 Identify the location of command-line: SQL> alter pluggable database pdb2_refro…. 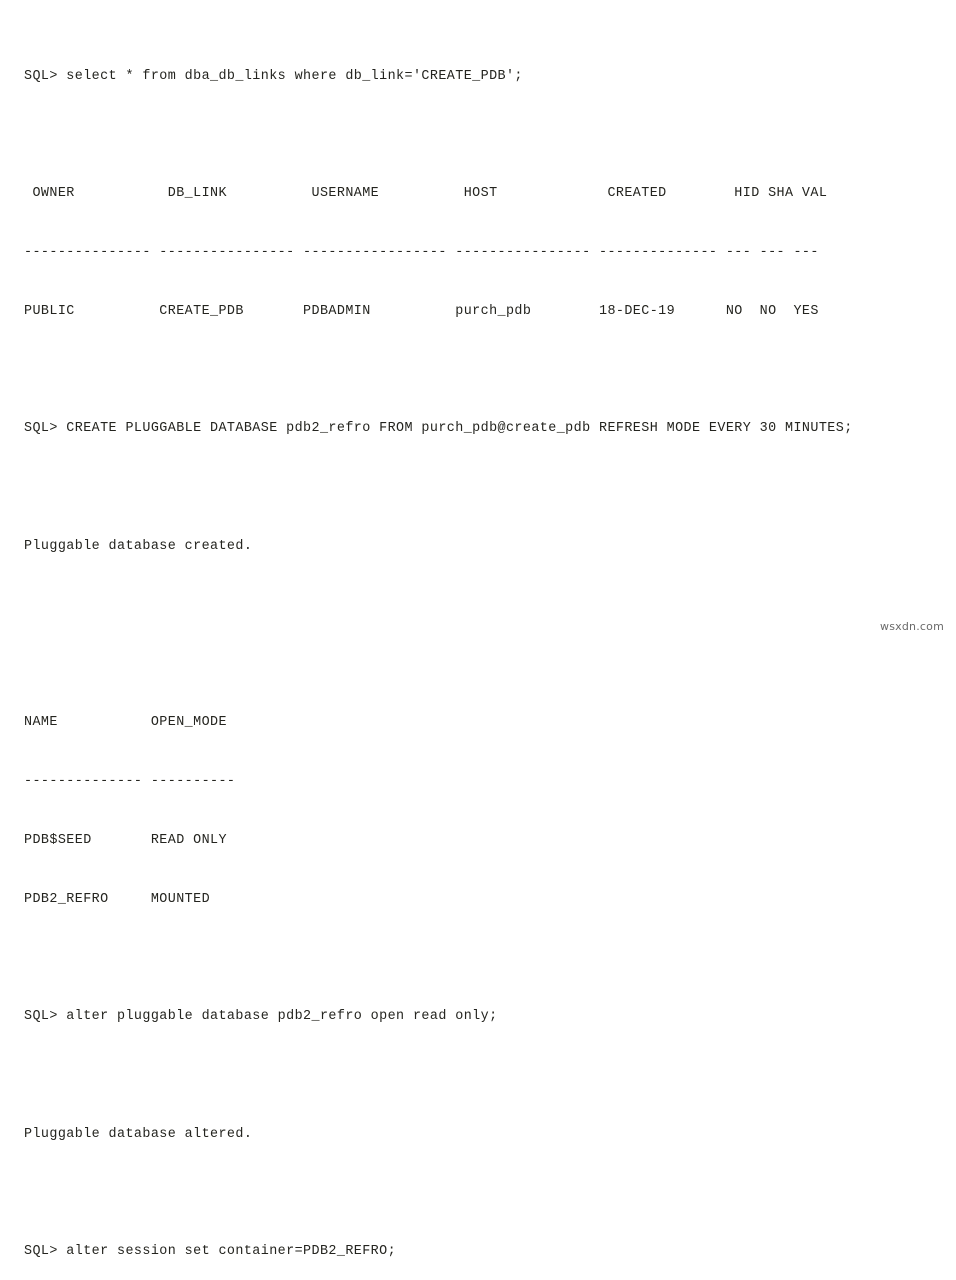
(261, 1017).